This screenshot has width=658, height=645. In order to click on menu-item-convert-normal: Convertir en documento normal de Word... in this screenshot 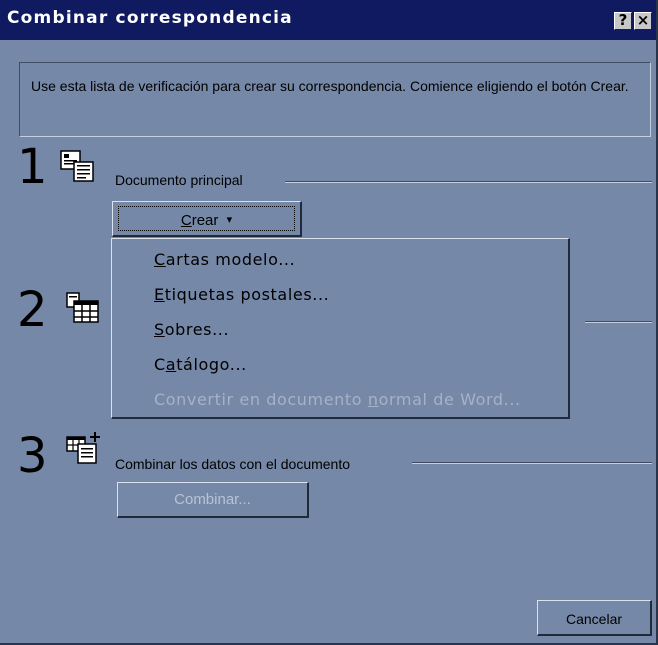, I will do `click(337, 399)`.